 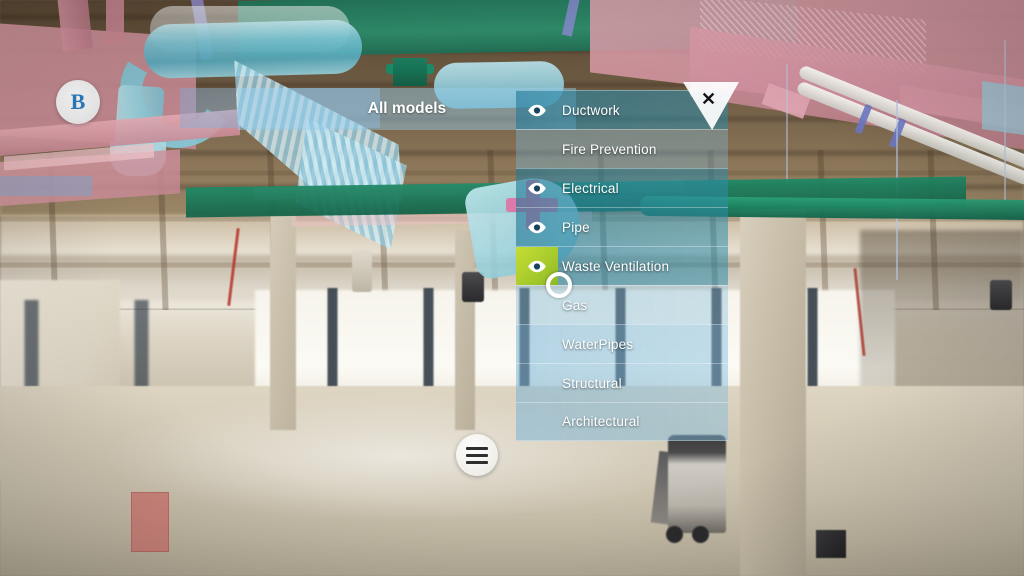 What do you see at coordinates (1005, 120) in the screenshot?
I see `model-hanger-line-b` at bounding box center [1005, 120].